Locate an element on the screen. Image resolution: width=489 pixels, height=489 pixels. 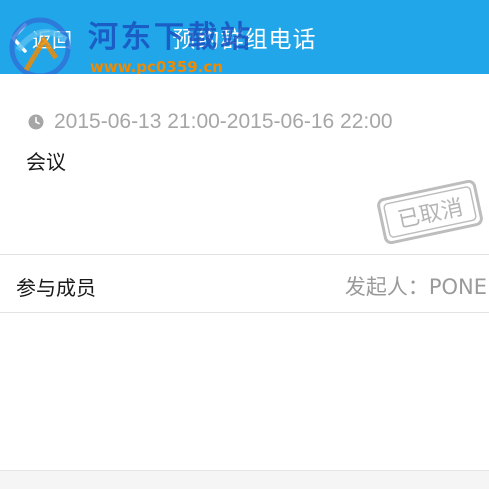
members-label: 参与成员 is located at coordinates (56, 288).